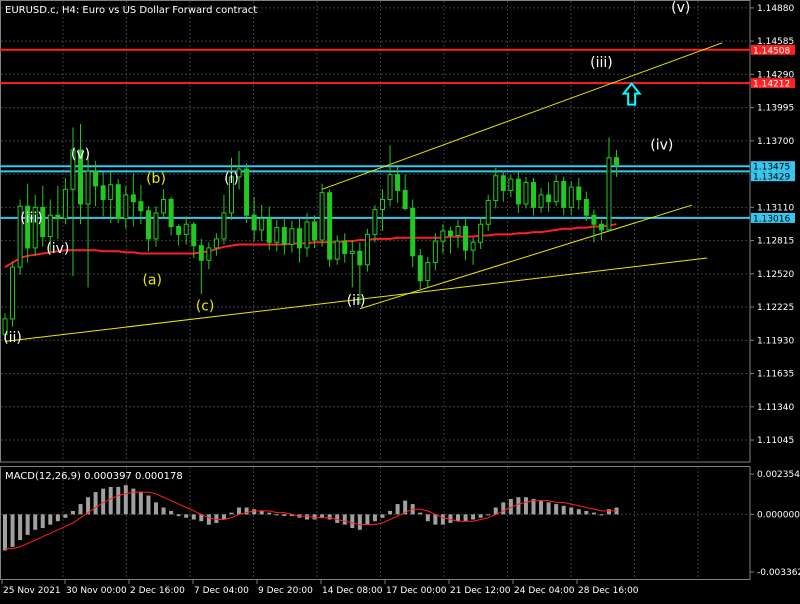  Describe the element at coordinates (416, 591) in the screenshot. I see `time-tick-label: 17 Dec 00:00` at that location.